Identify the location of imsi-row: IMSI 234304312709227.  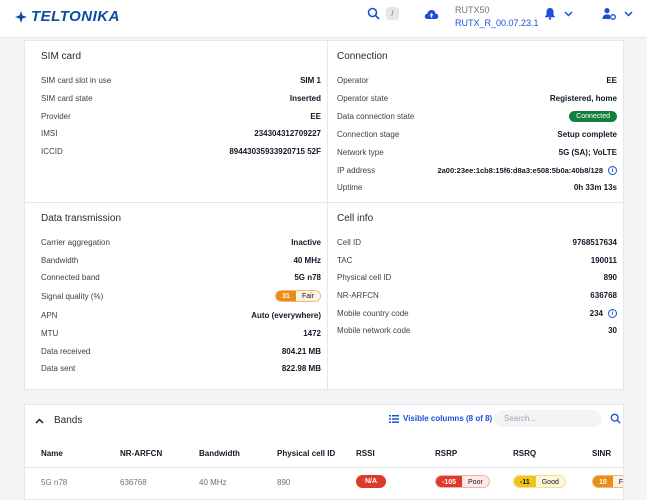
(181, 133).